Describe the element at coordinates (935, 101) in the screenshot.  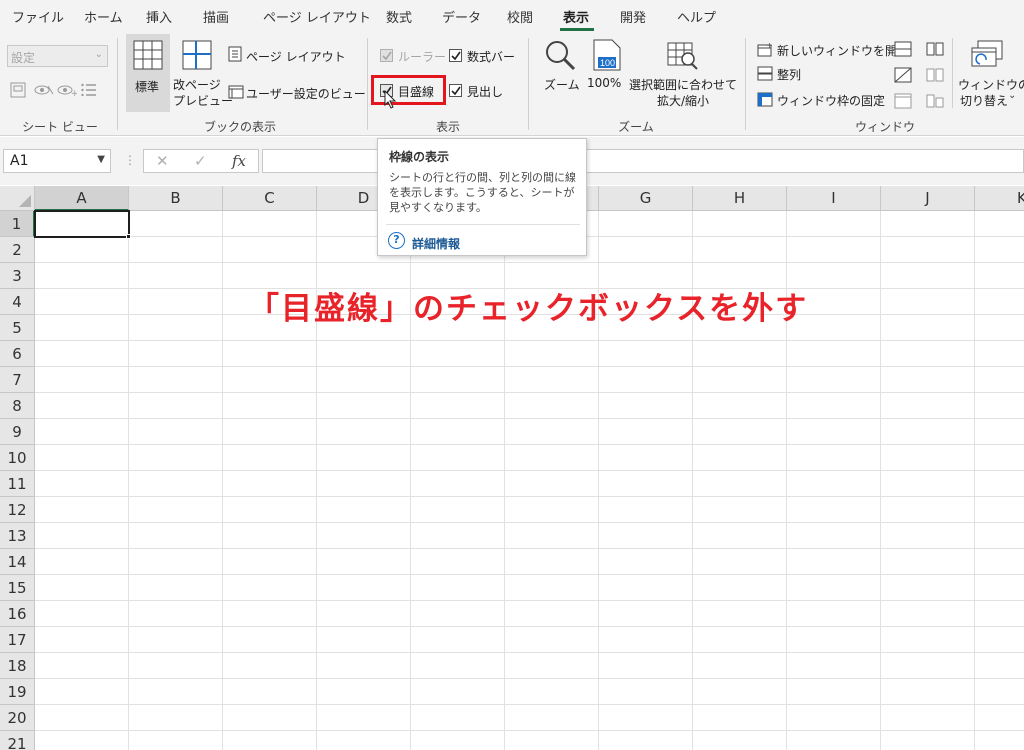
I see `reset-window-position-icon` at that location.